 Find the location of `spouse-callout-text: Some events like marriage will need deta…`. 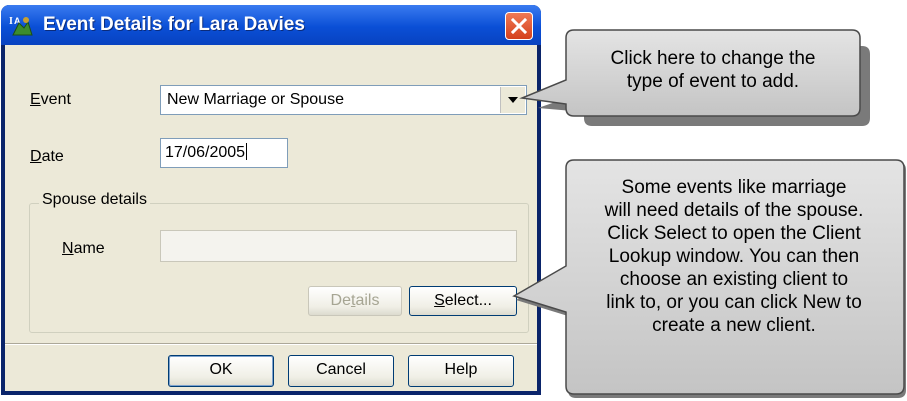

spouse-callout-text: Some events like marriage will need deta… is located at coordinates (734, 256).